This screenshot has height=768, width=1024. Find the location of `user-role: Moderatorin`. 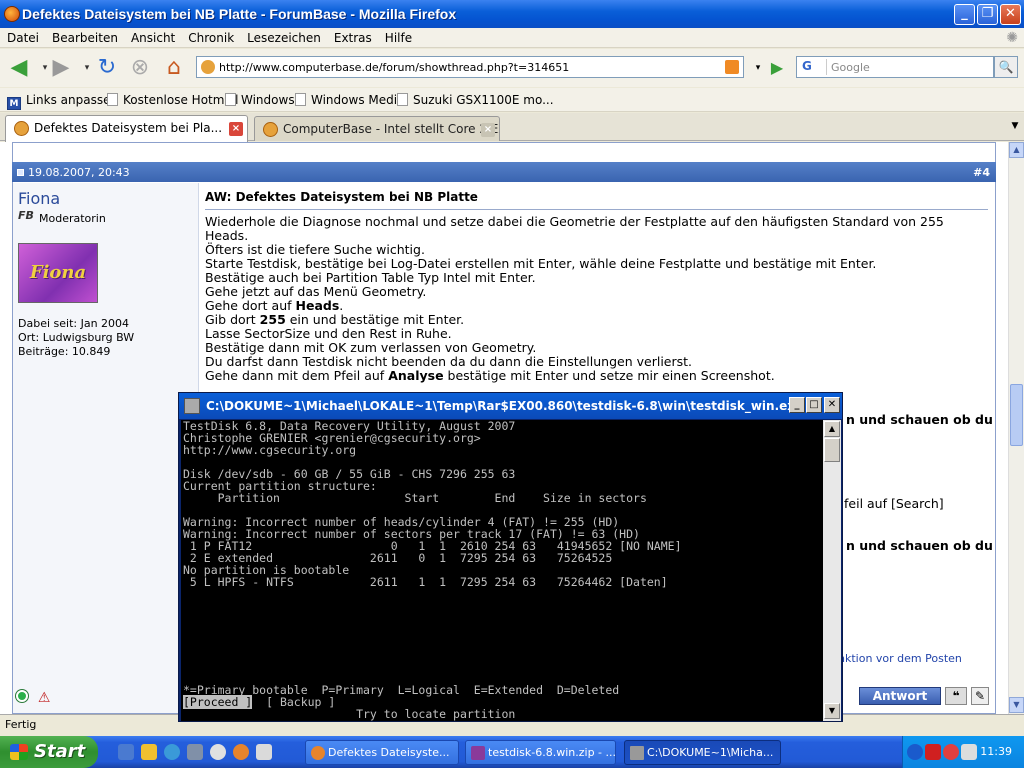

user-role: Moderatorin is located at coordinates (72, 218).